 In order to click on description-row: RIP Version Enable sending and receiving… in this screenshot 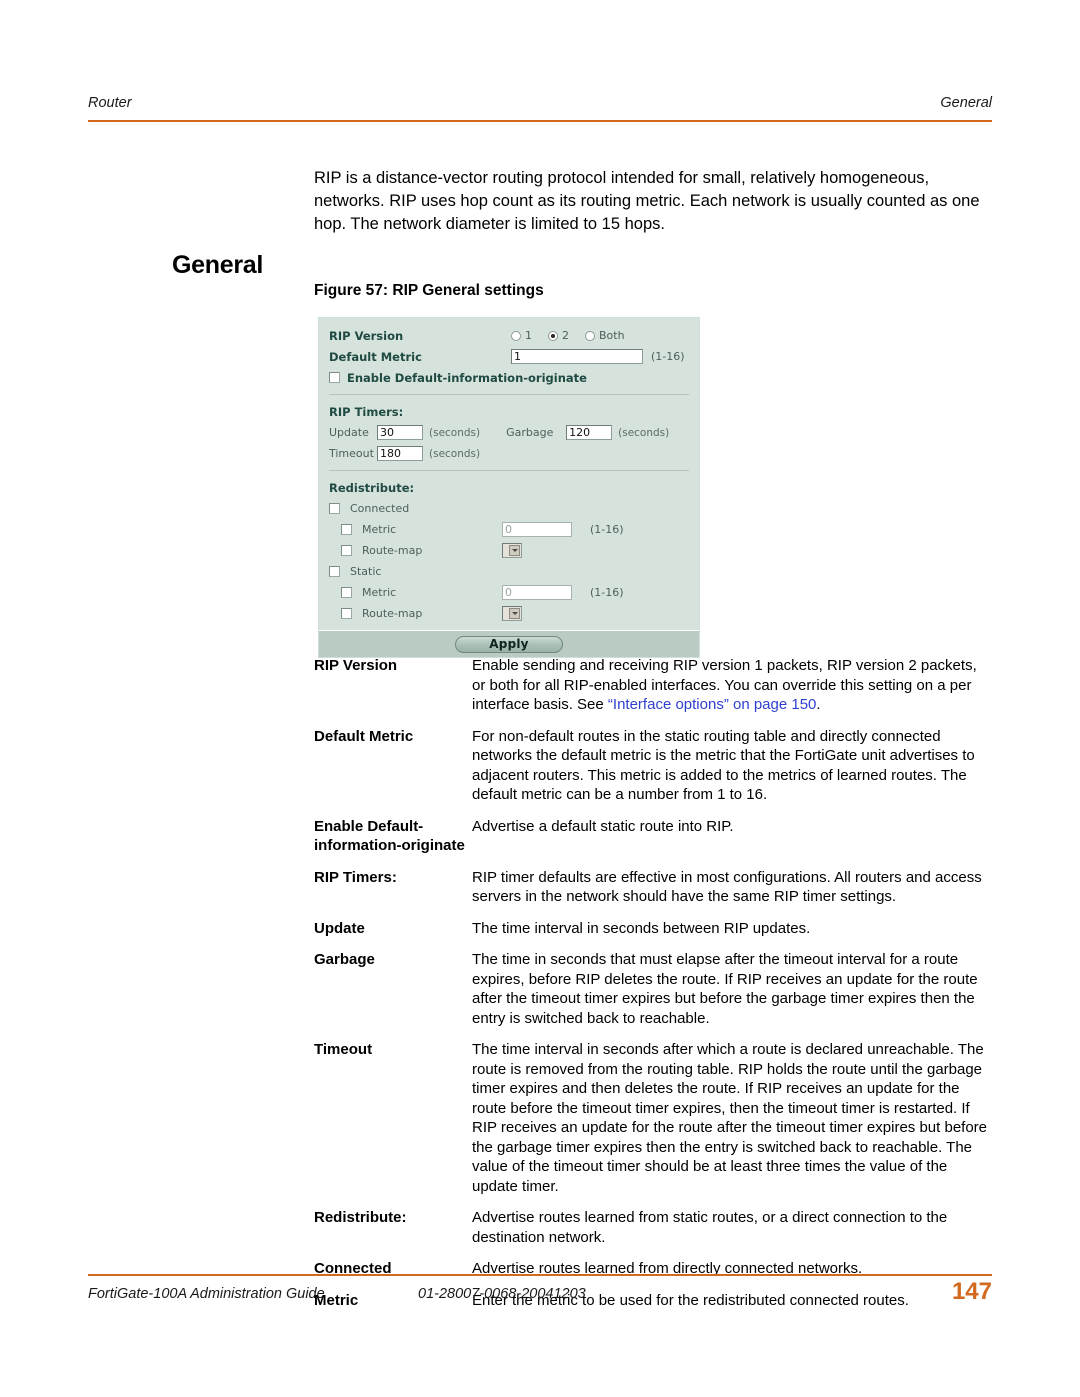, I will do `click(654, 685)`.